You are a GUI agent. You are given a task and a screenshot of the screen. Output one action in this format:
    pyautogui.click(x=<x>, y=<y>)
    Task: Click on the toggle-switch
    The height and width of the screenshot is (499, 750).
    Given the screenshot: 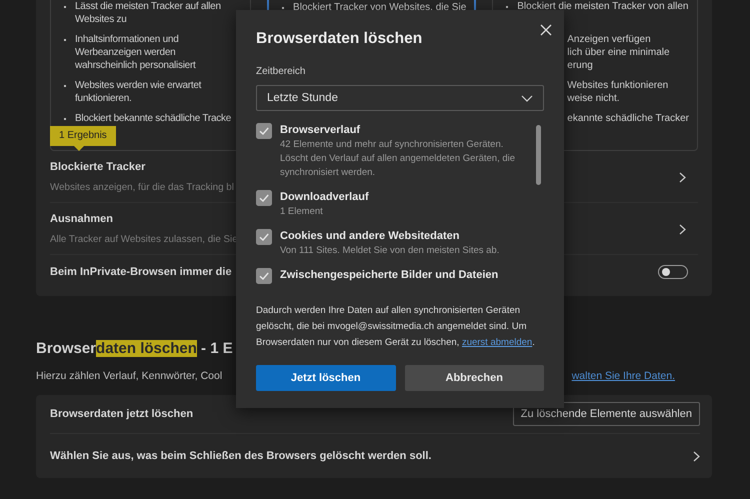 What is the action you would take?
    pyautogui.click(x=673, y=272)
    